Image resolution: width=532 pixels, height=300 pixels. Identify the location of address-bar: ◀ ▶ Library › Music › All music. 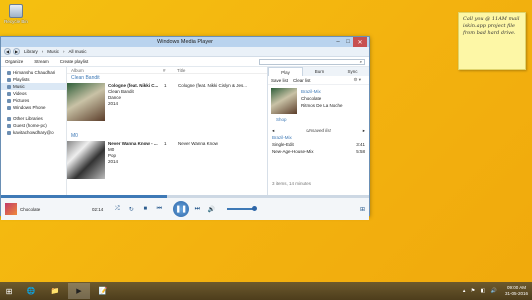
(185, 52).